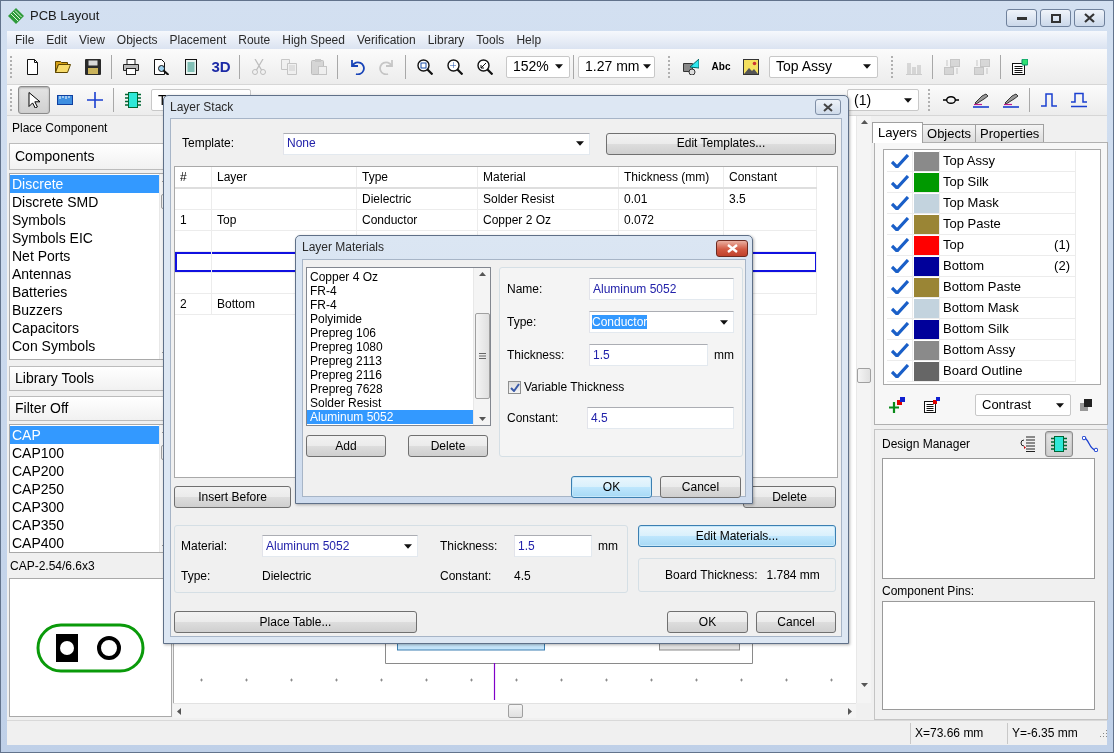 The width and height of the screenshot is (1114, 753). Describe the element at coordinates (1010, 133) in the screenshot. I see `tab: Properties` at that location.